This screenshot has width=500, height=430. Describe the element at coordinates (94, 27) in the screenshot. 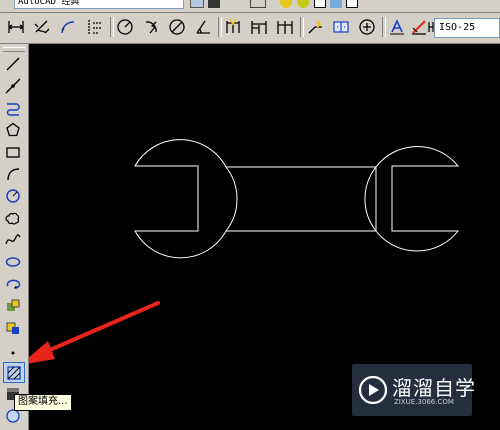

I see `ordinate-dim-icon` at that location.